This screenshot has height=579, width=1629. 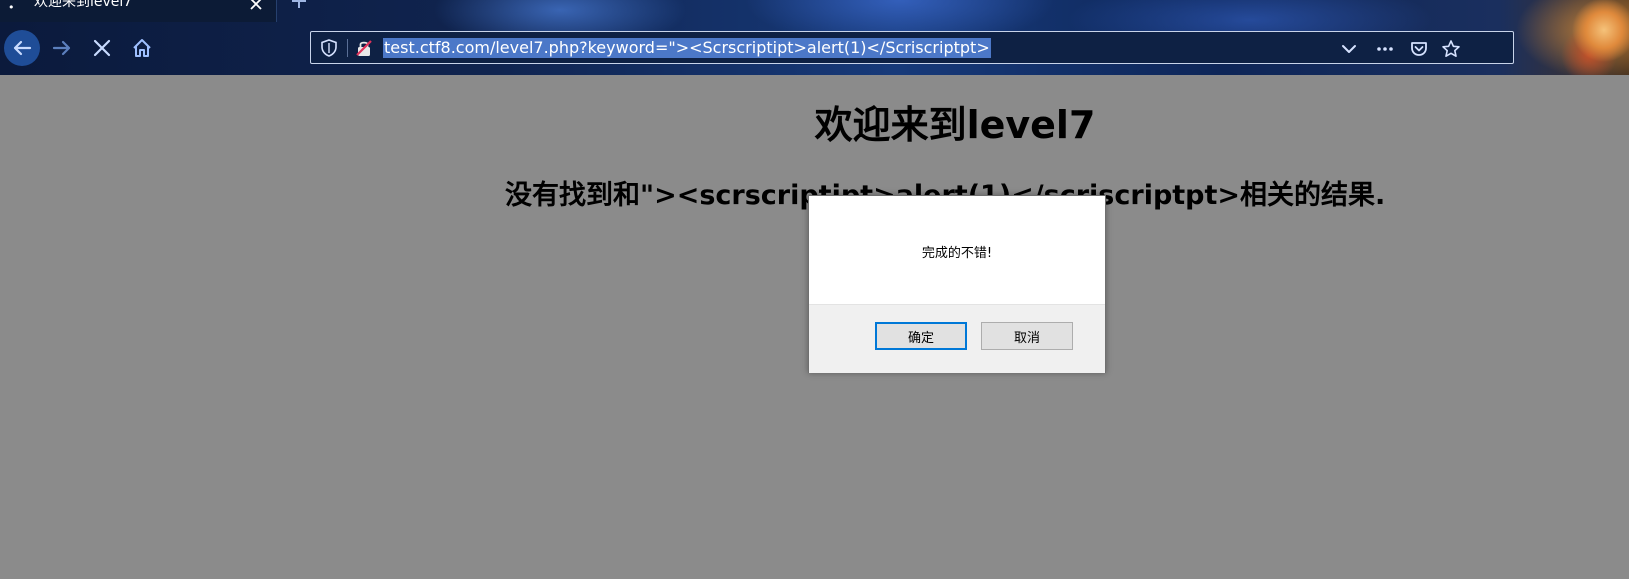 What do you see at coordinates (1349, 49) in the screenshot?
I see `chevron-down-icon` at bounding box center [1349, 49].